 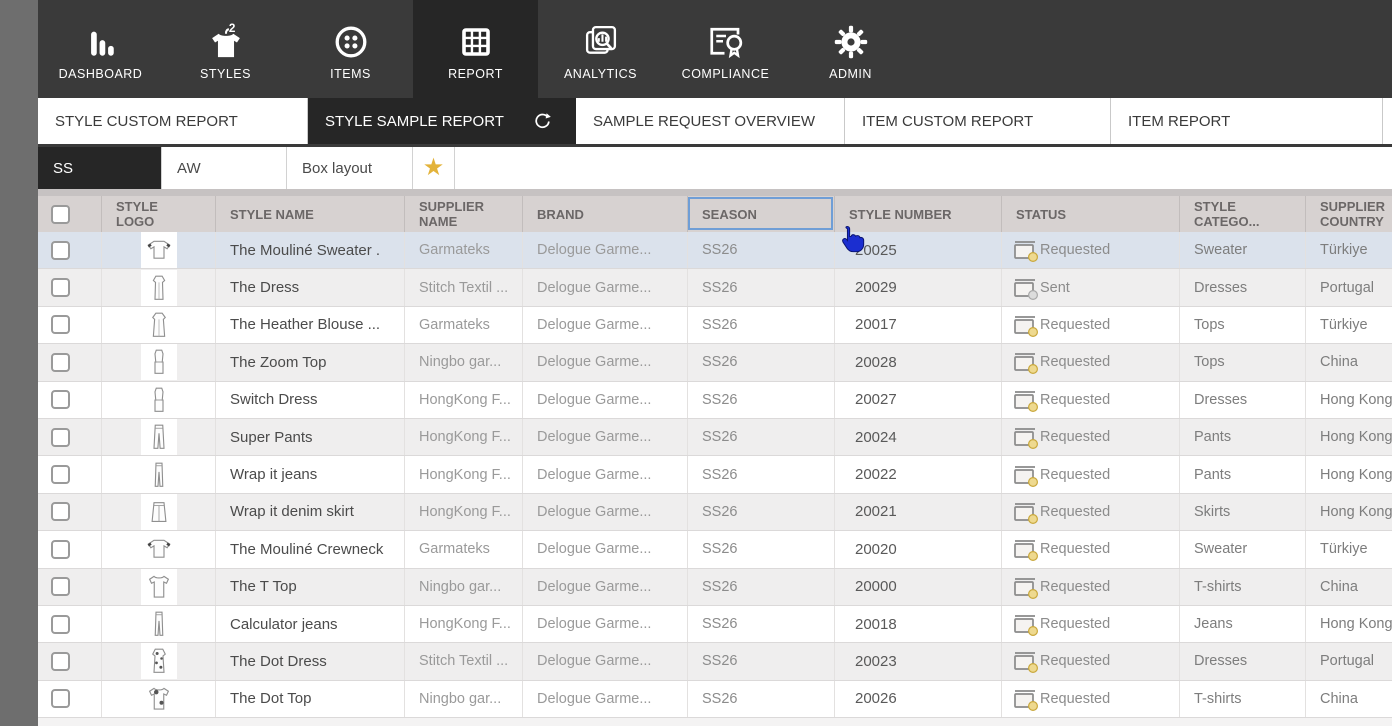 I want to click on style-category-cell: Skirts, so click(x=1243, y=512).